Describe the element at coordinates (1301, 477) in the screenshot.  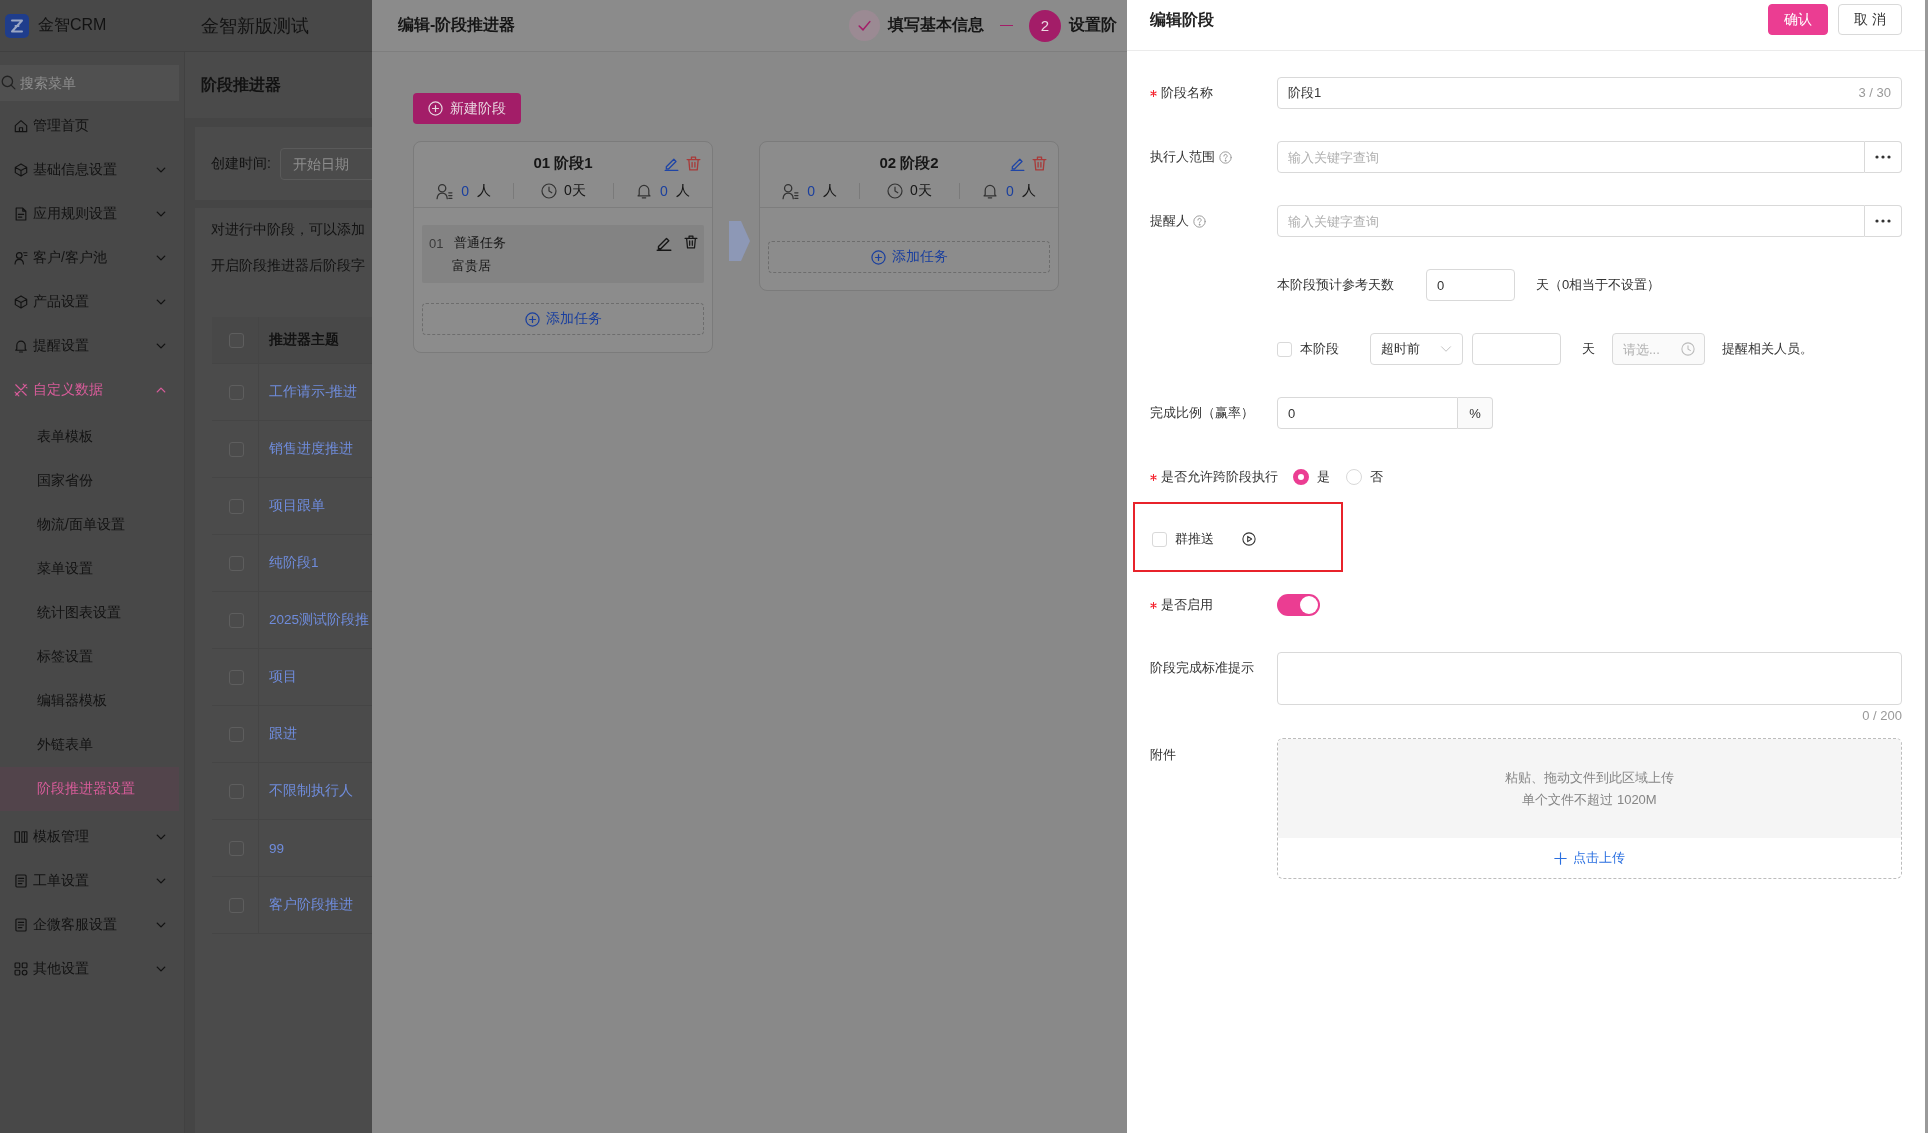
I see `radio-button` at that location.